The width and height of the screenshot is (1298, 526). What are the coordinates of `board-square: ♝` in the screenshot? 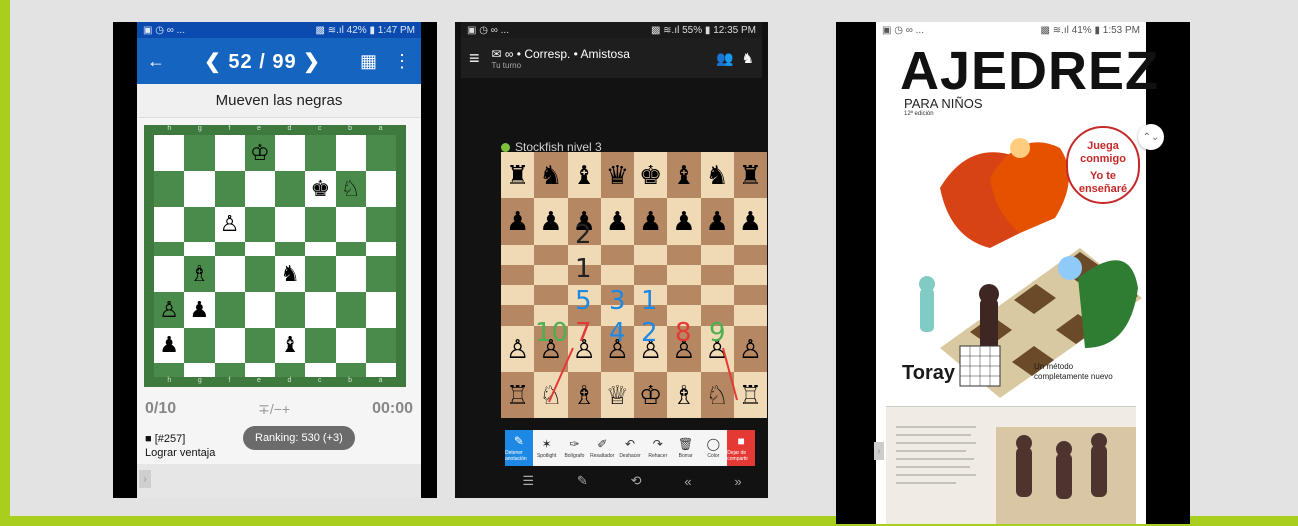 It's located at (290, 345).